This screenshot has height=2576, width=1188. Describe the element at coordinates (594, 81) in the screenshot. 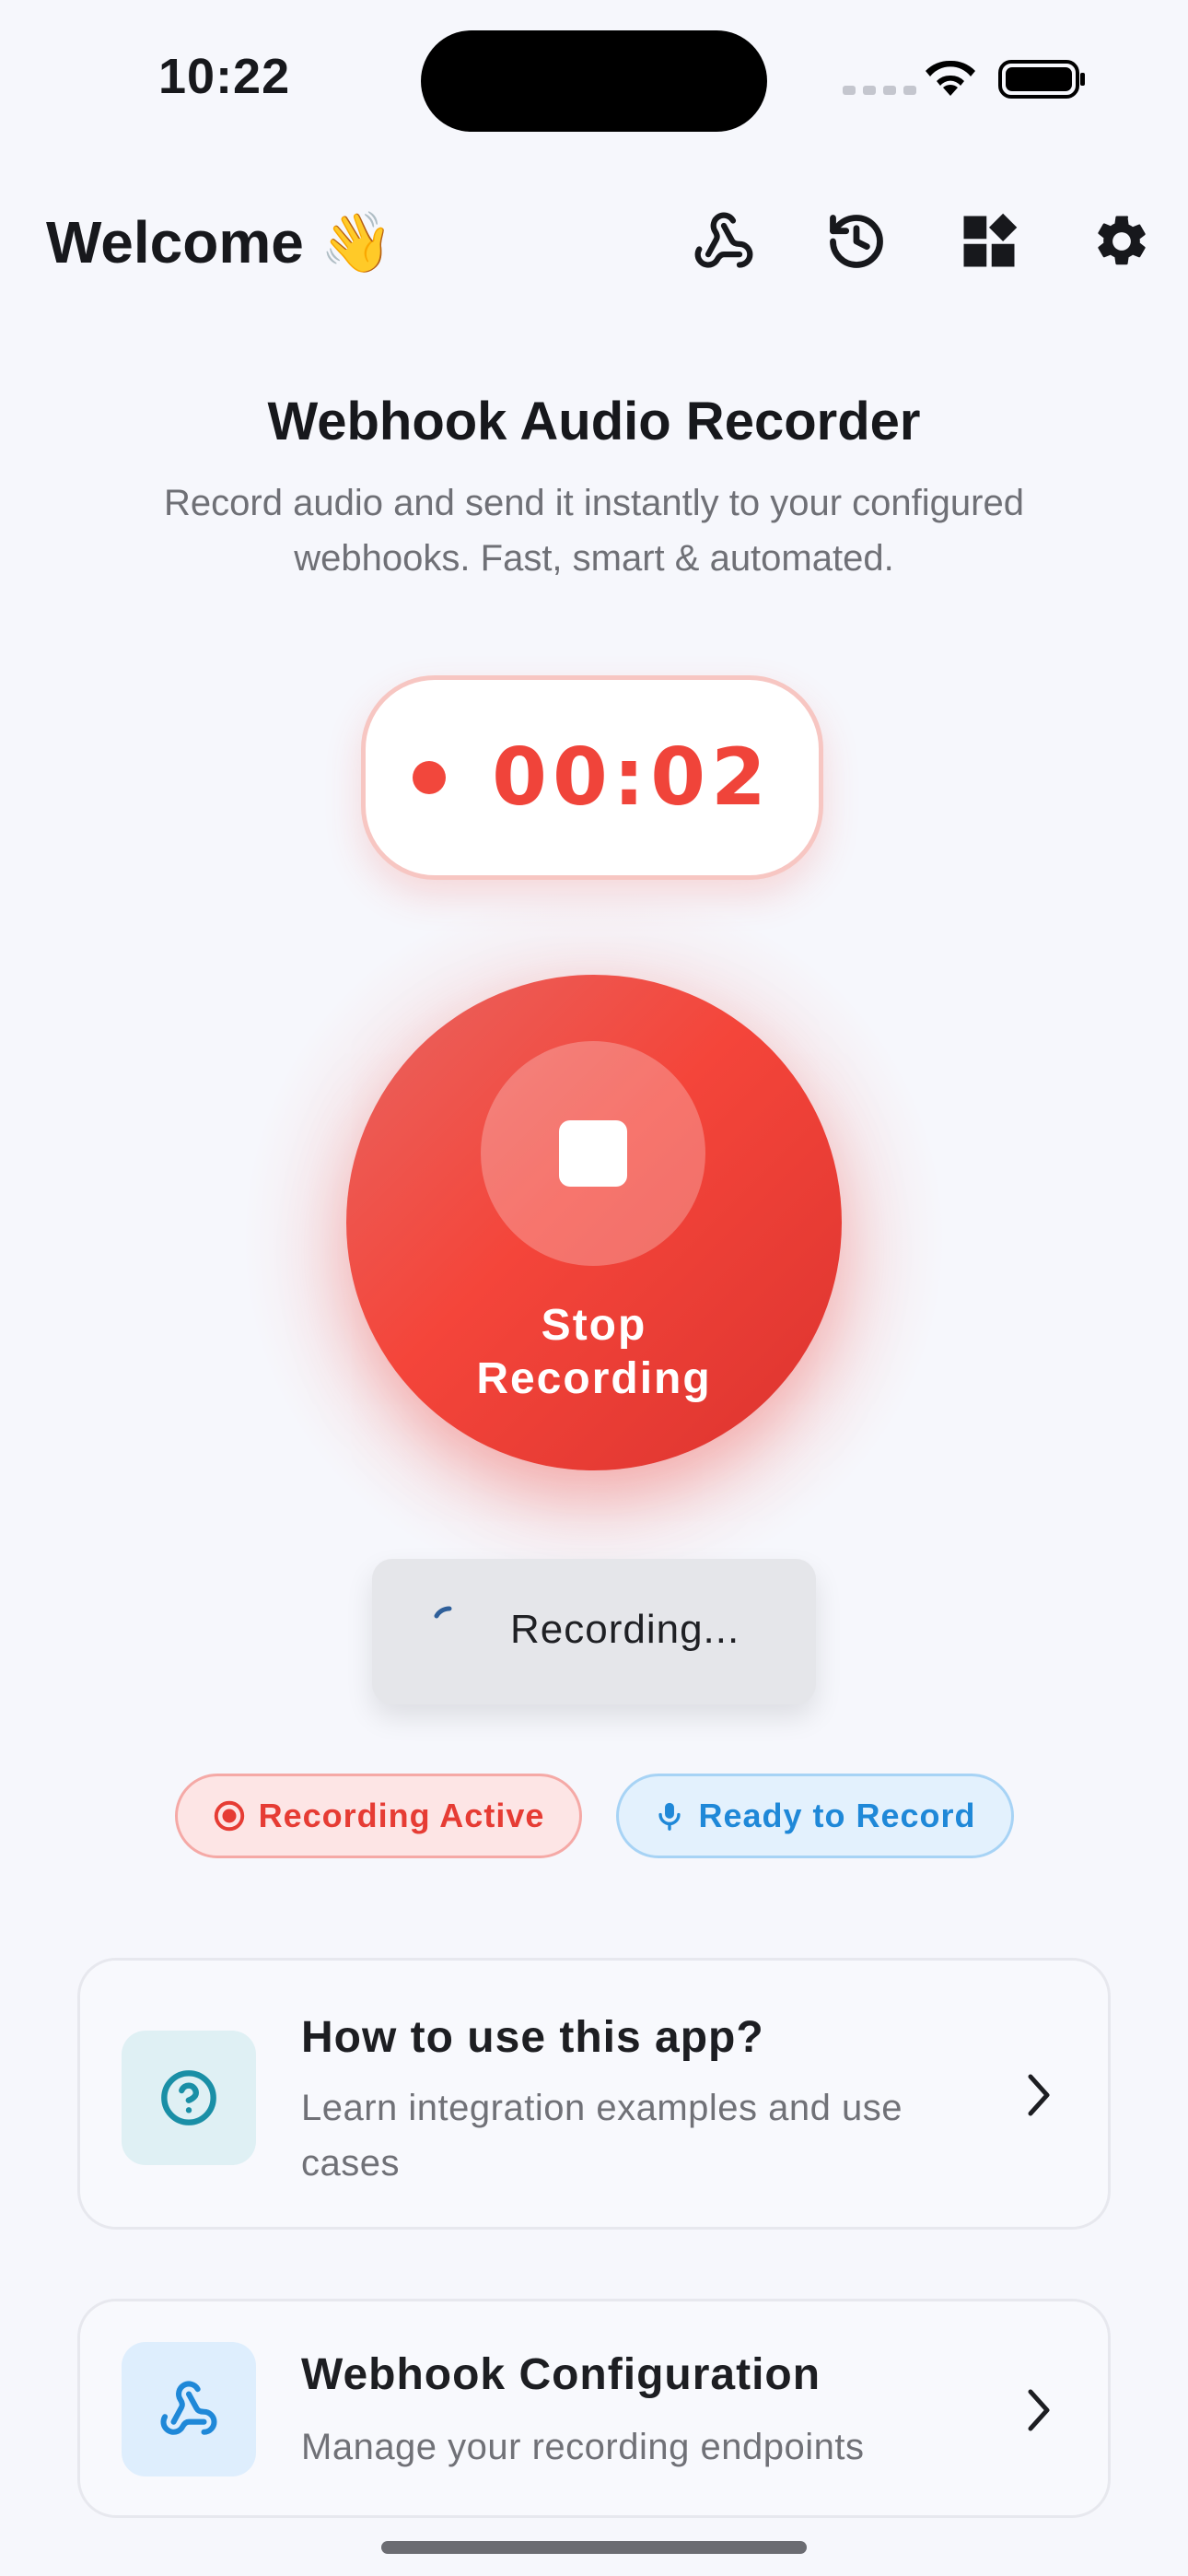

I see `dynamic-island` at that location.